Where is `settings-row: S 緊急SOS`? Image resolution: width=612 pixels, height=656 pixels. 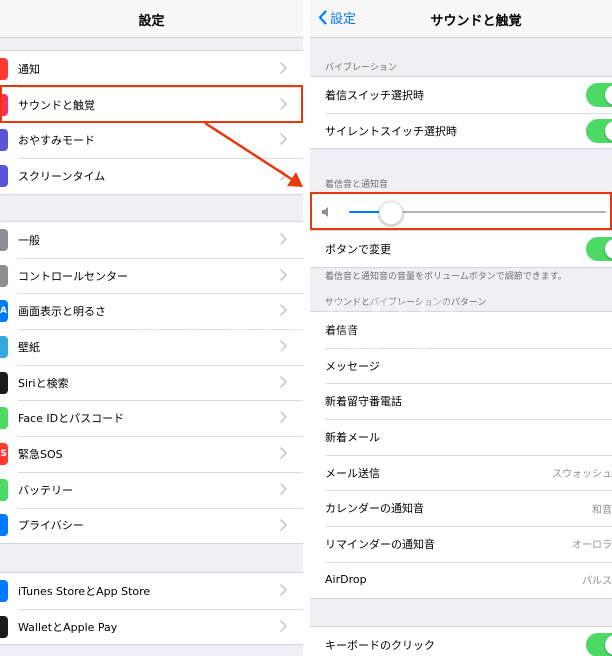 settings-row: S 緊急SOS is located at coordinates (151, 454).